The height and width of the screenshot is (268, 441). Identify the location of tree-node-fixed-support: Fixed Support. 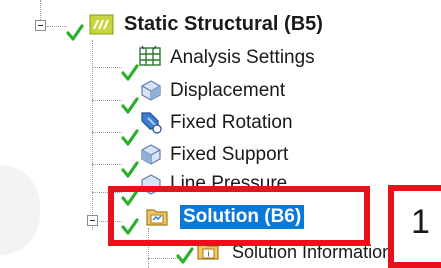
(229, 155).